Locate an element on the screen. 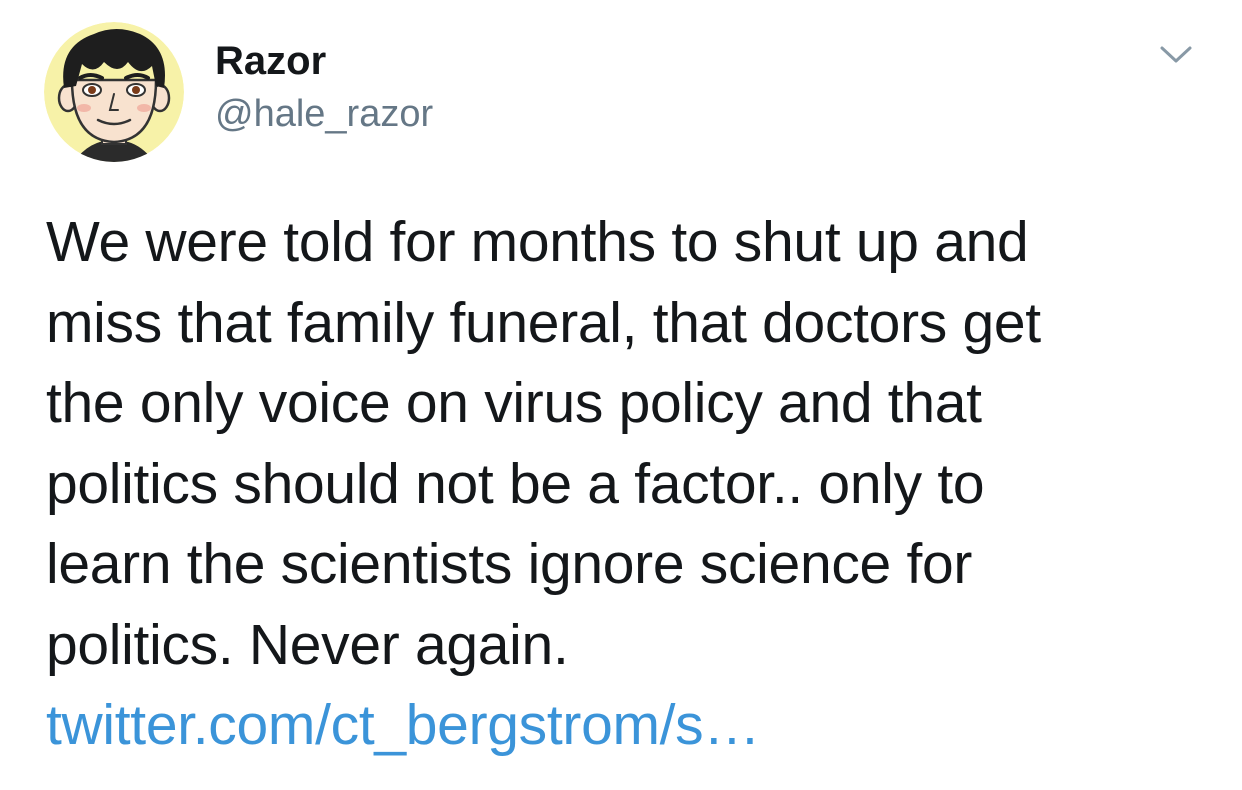  chevron-down-icon is located at coordinates (1176, 54).